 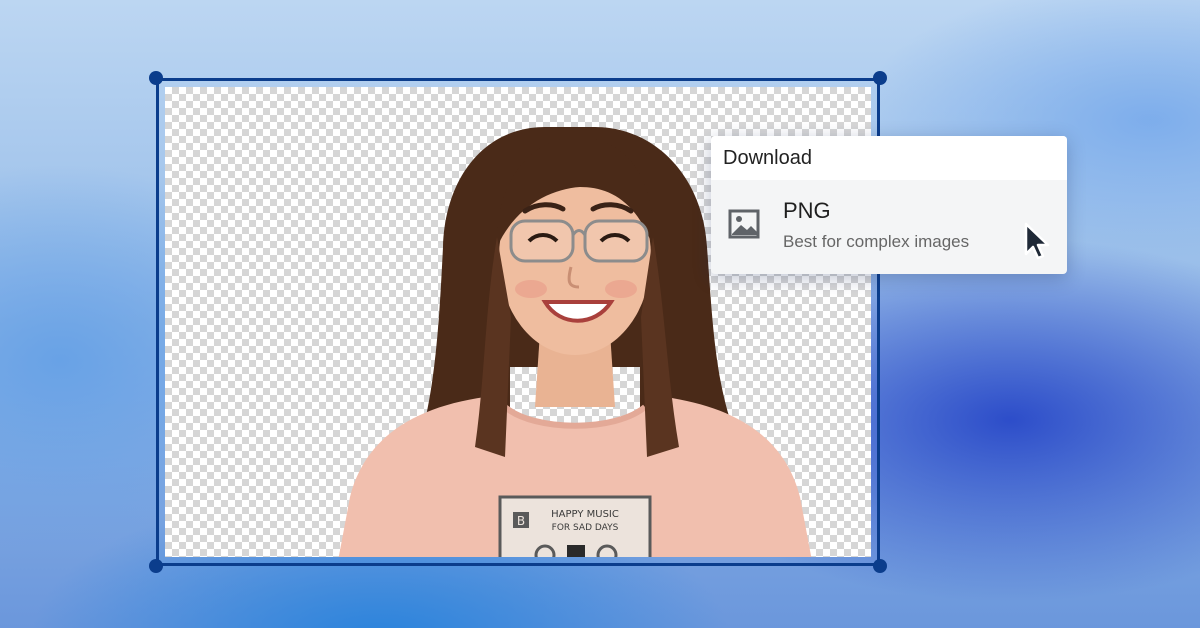 I want to click on download-option-description: Best for complex images, so click(x=876, y=241).